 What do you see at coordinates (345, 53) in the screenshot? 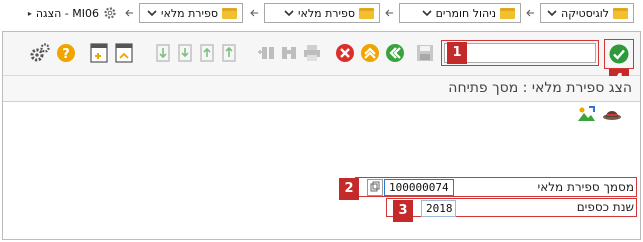
I see `cancel-icon` at bounding box center [345, 53].